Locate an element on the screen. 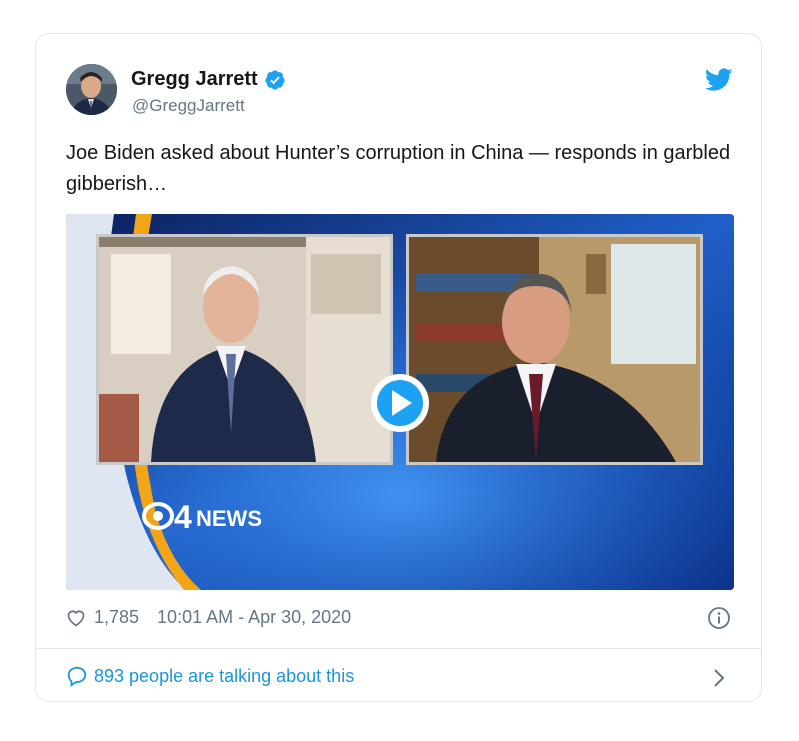 This screenshot has width=799, height=741. divider is located at coordinates (398, 648).